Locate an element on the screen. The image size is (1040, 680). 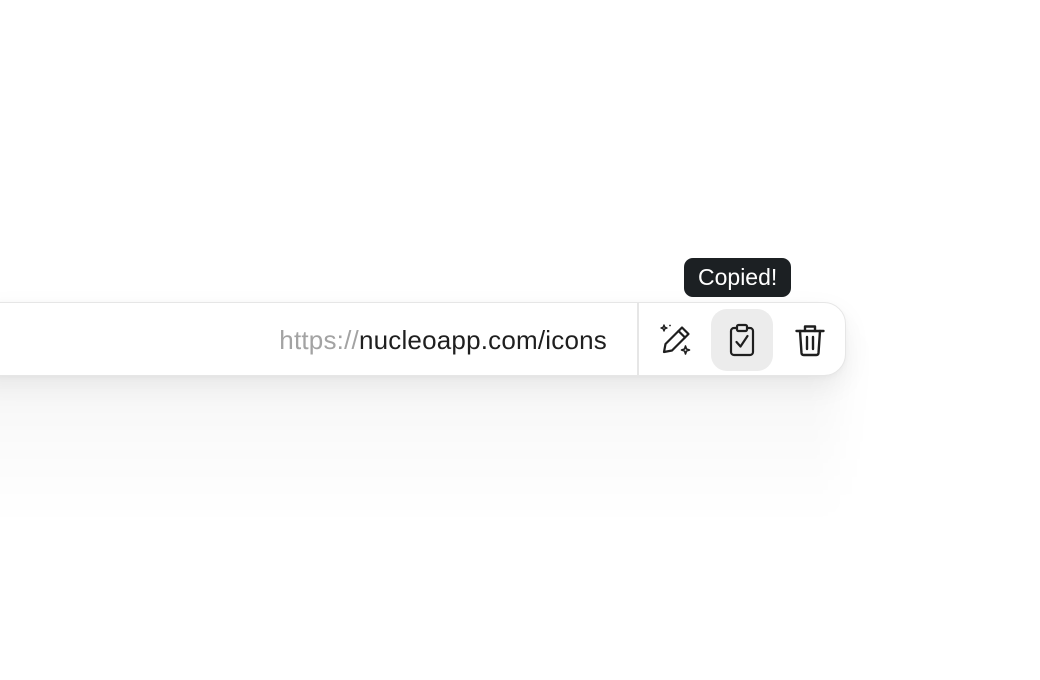
pencil-sparkle-icon is located at coordinates (675, 339).